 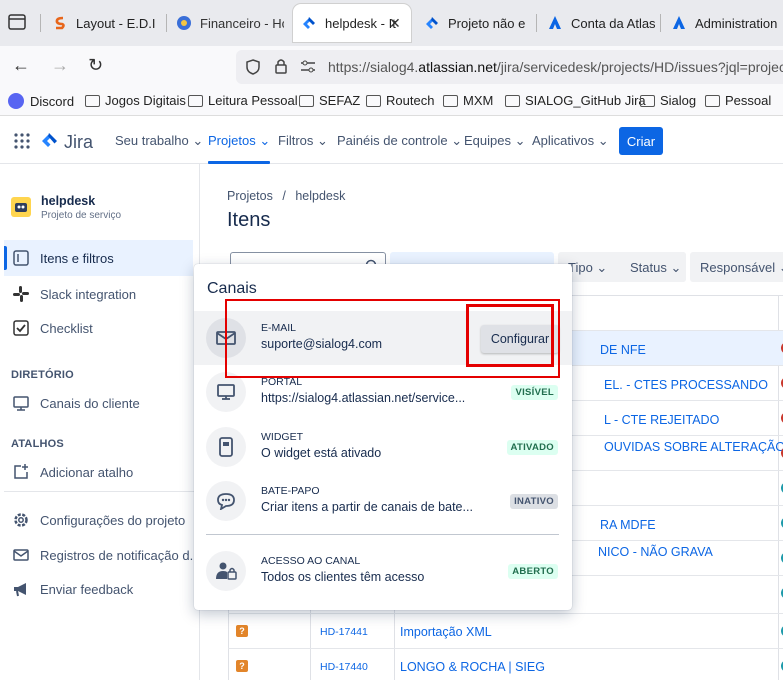 What do you see at coordinates (281, 69) in the screenshot?
I see `lock-icon` at bounding box center [281, 69].